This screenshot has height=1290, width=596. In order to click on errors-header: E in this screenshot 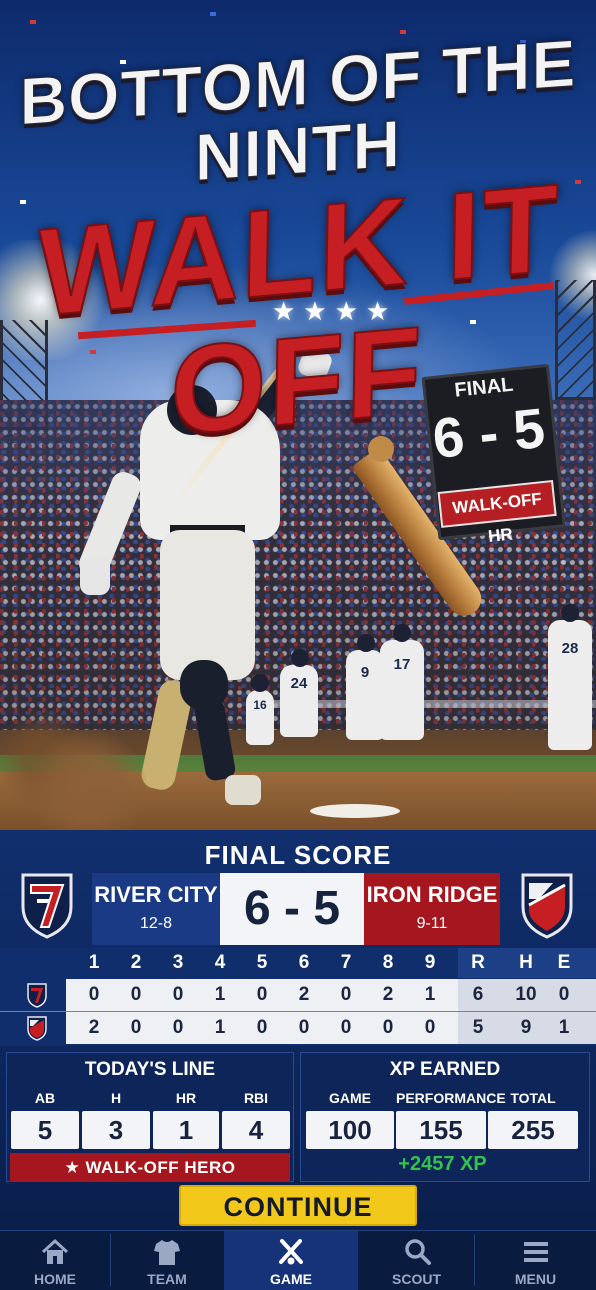, I will do `click(564, 962)`.